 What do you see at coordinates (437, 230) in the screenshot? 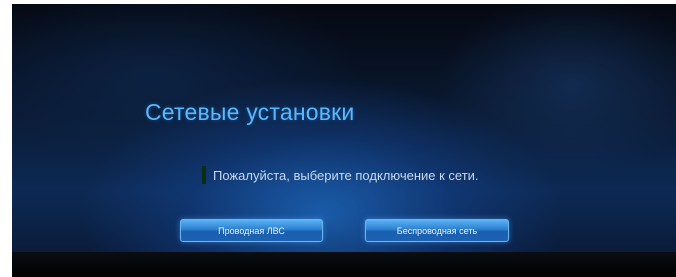
I see `wireless-network-button: Беспроводная сеть` at bounding box center [437, 230].